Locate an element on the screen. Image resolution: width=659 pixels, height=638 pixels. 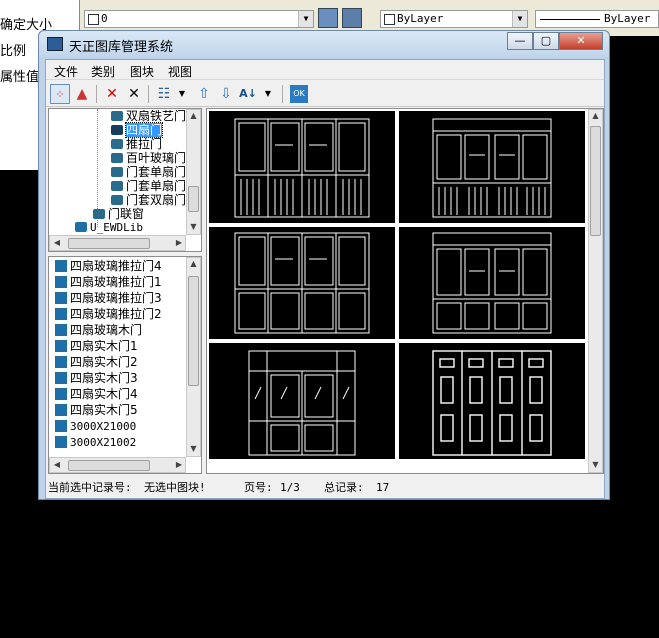
ok-icon: OK is located at coordinates (299, 94).